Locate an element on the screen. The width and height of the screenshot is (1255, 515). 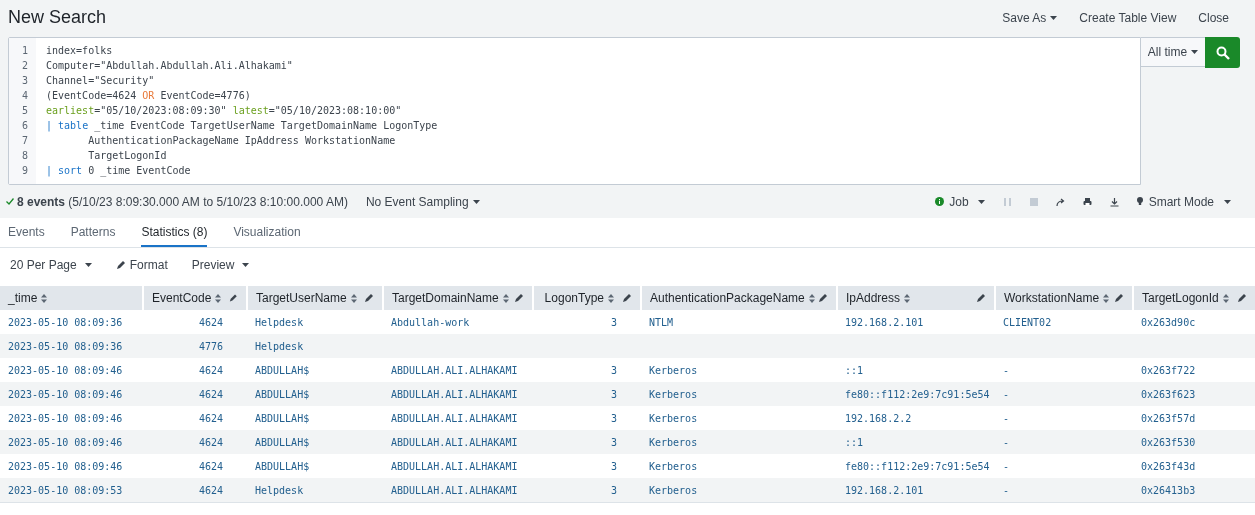
header-action: Save As is located at coordinates (1030, 17).